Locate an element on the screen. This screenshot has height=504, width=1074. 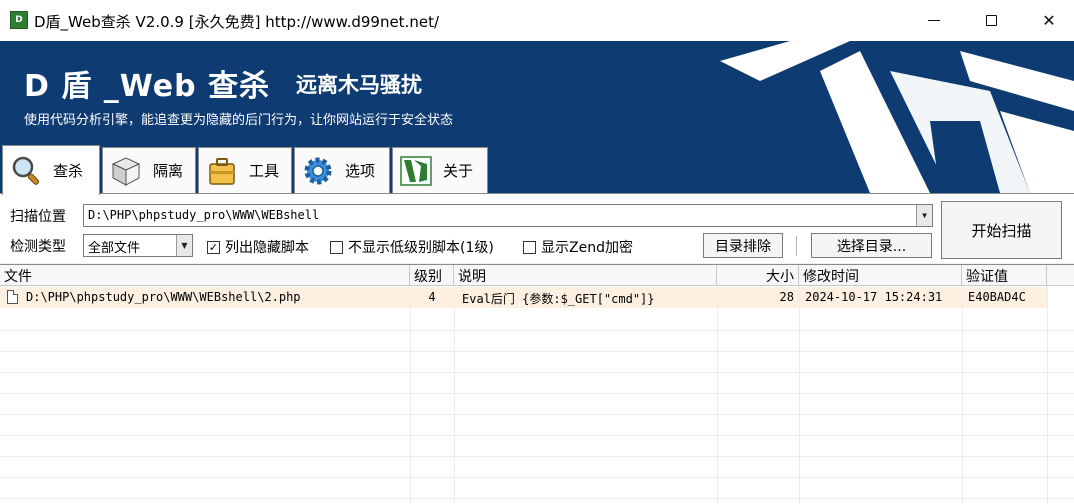
scan-location-label: 扫描位置 is located at coordinates (38, 217).